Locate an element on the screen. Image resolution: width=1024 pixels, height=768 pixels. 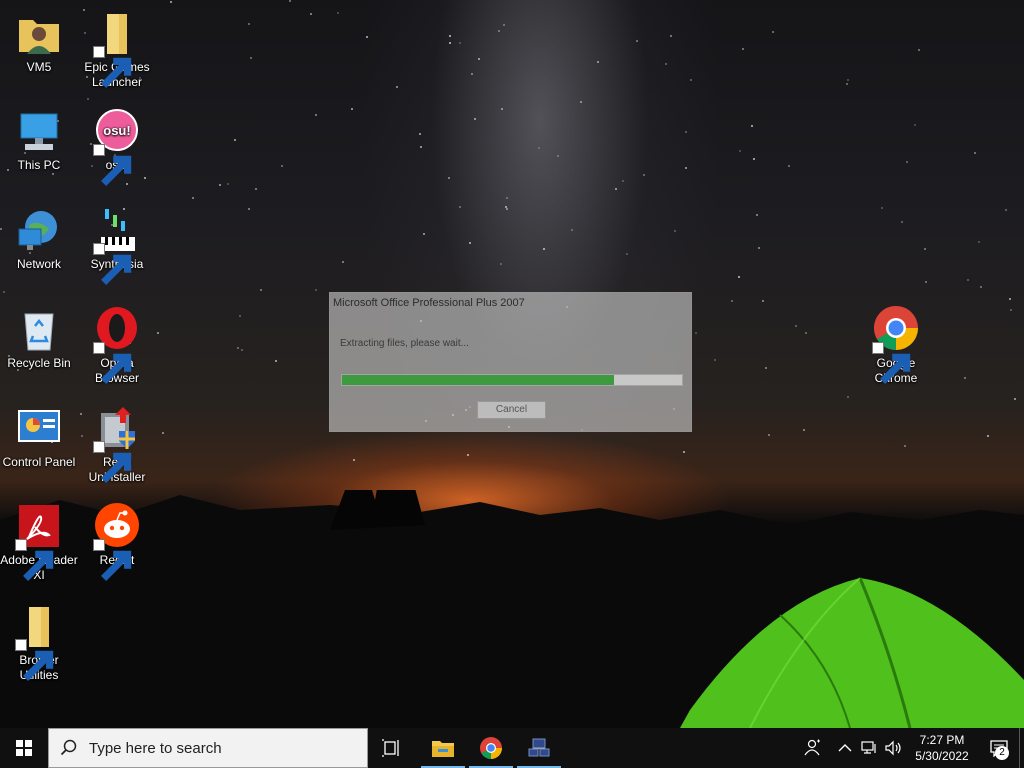
file-explorer-icon is located at coordinates (443, 749).